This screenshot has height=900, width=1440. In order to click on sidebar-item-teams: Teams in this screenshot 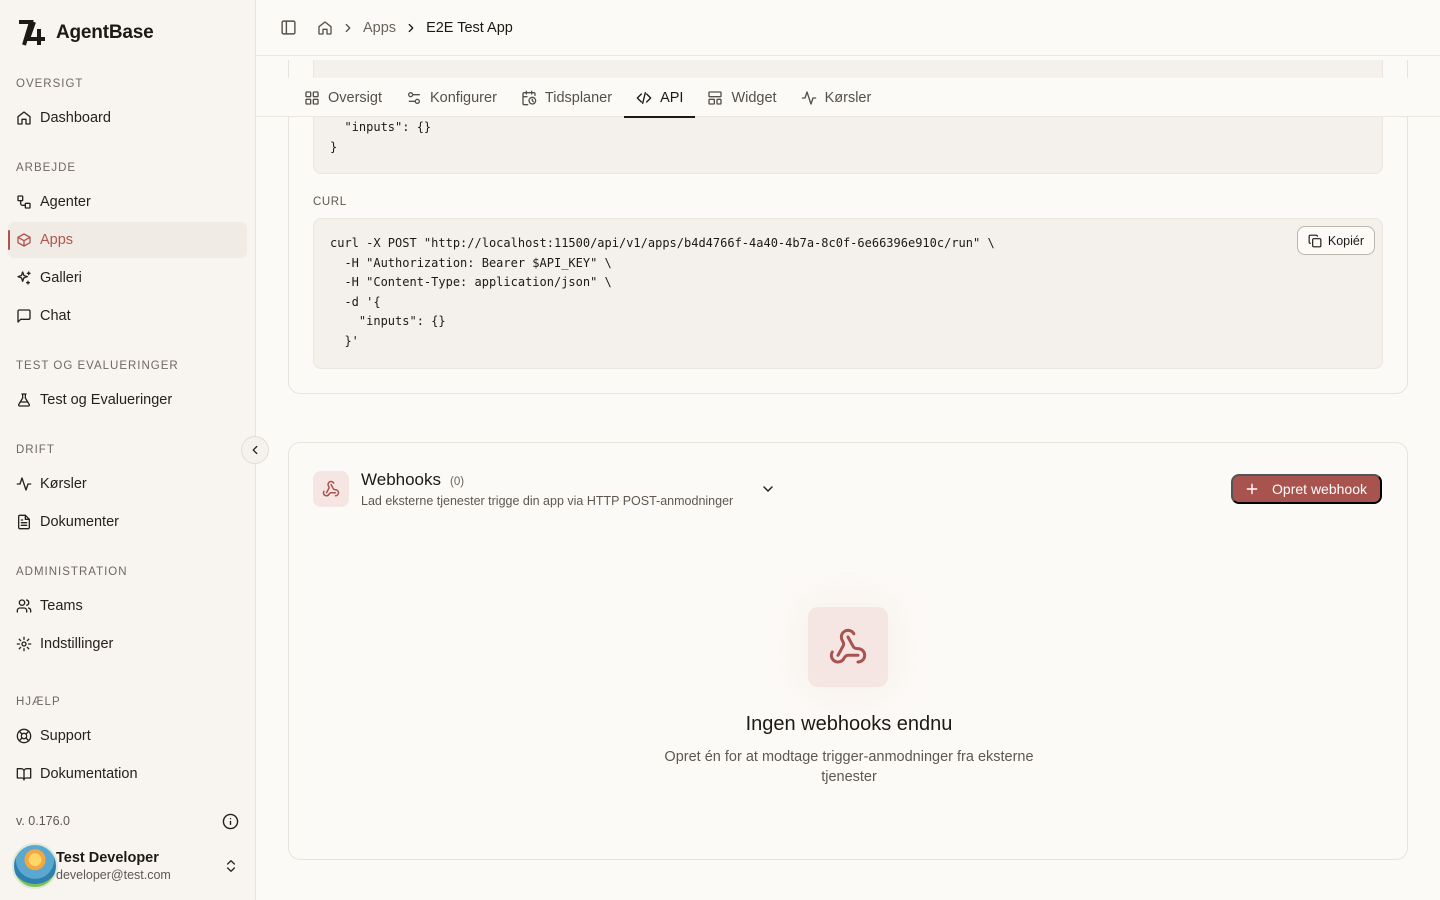, I will do `click(127, 606)`.